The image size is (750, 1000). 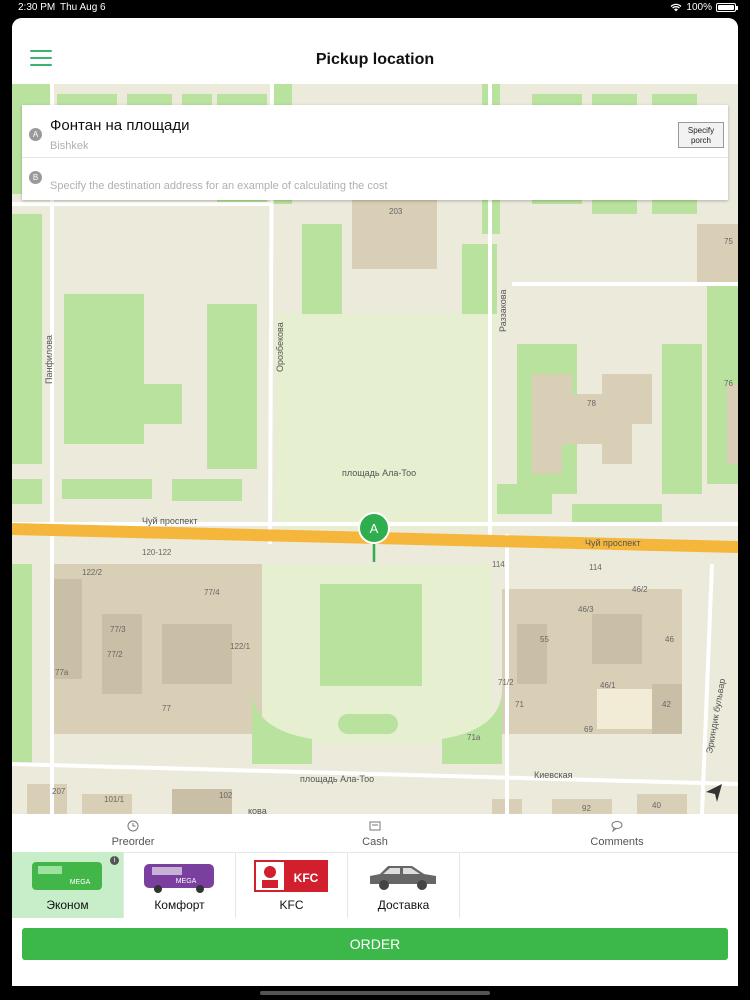 I want to click on tariff-comfort: MEGA Комфорт, so click(x=180, y=885).